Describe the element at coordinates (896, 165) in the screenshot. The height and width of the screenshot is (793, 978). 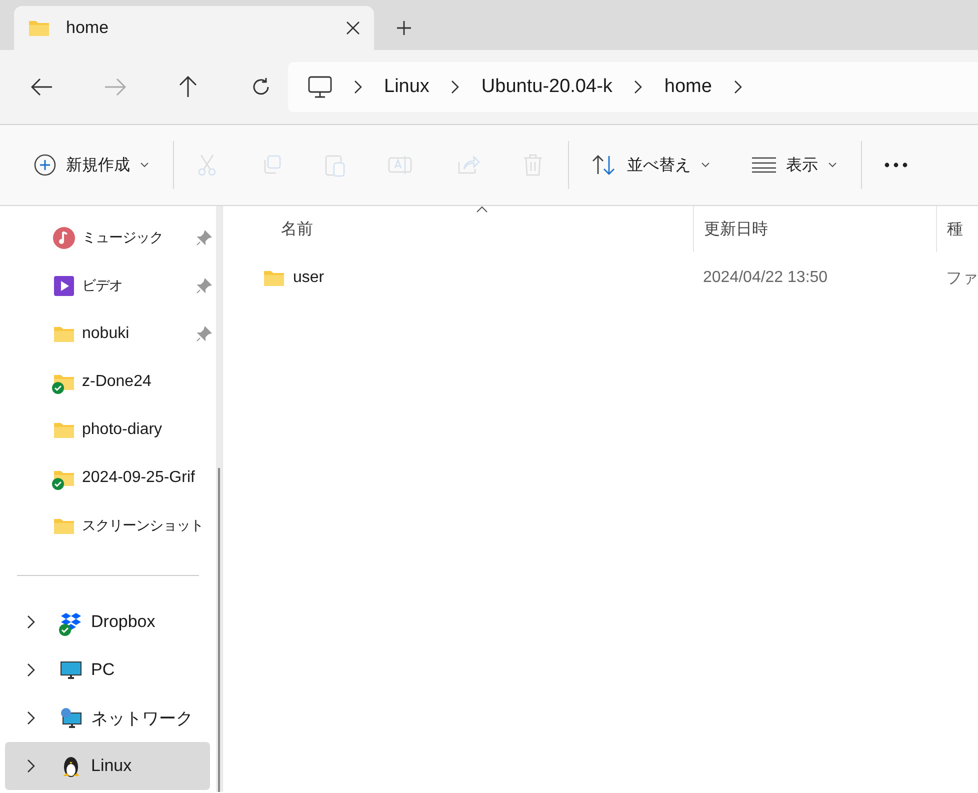
I see `more-dots-icon` at that location.